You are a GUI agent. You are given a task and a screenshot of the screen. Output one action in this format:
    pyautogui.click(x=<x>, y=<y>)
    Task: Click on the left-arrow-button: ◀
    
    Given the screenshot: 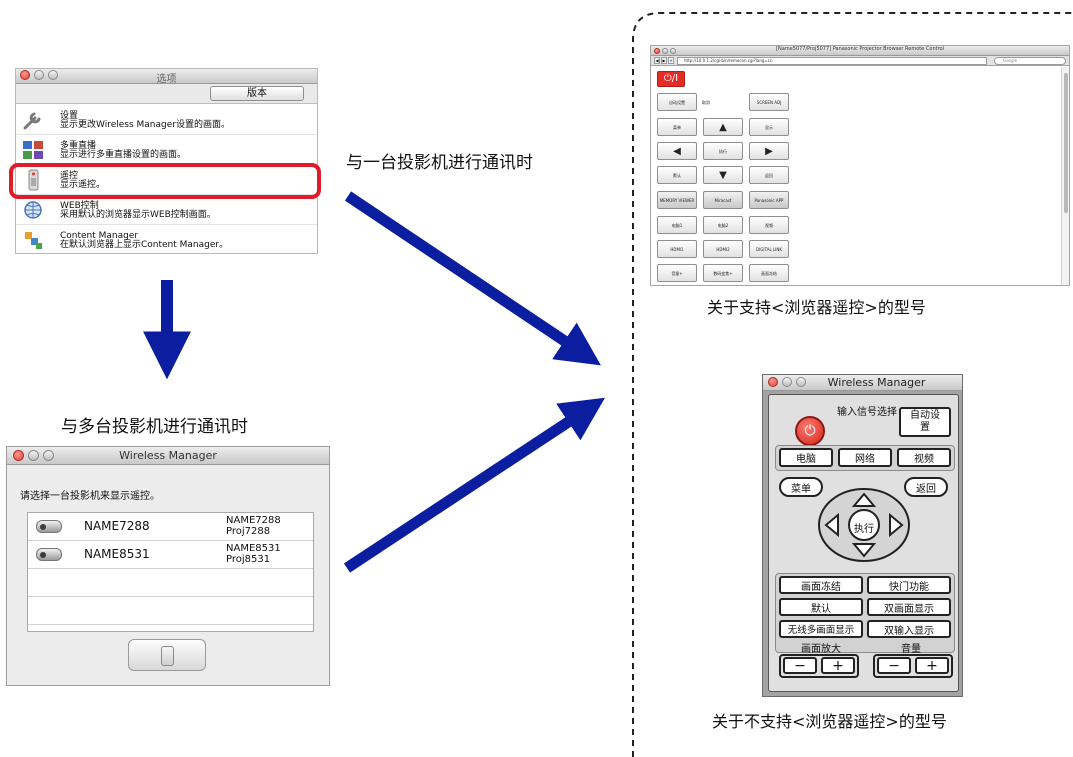 What is the action you would take?
    pyautogui.click(x=677, y=151)
    